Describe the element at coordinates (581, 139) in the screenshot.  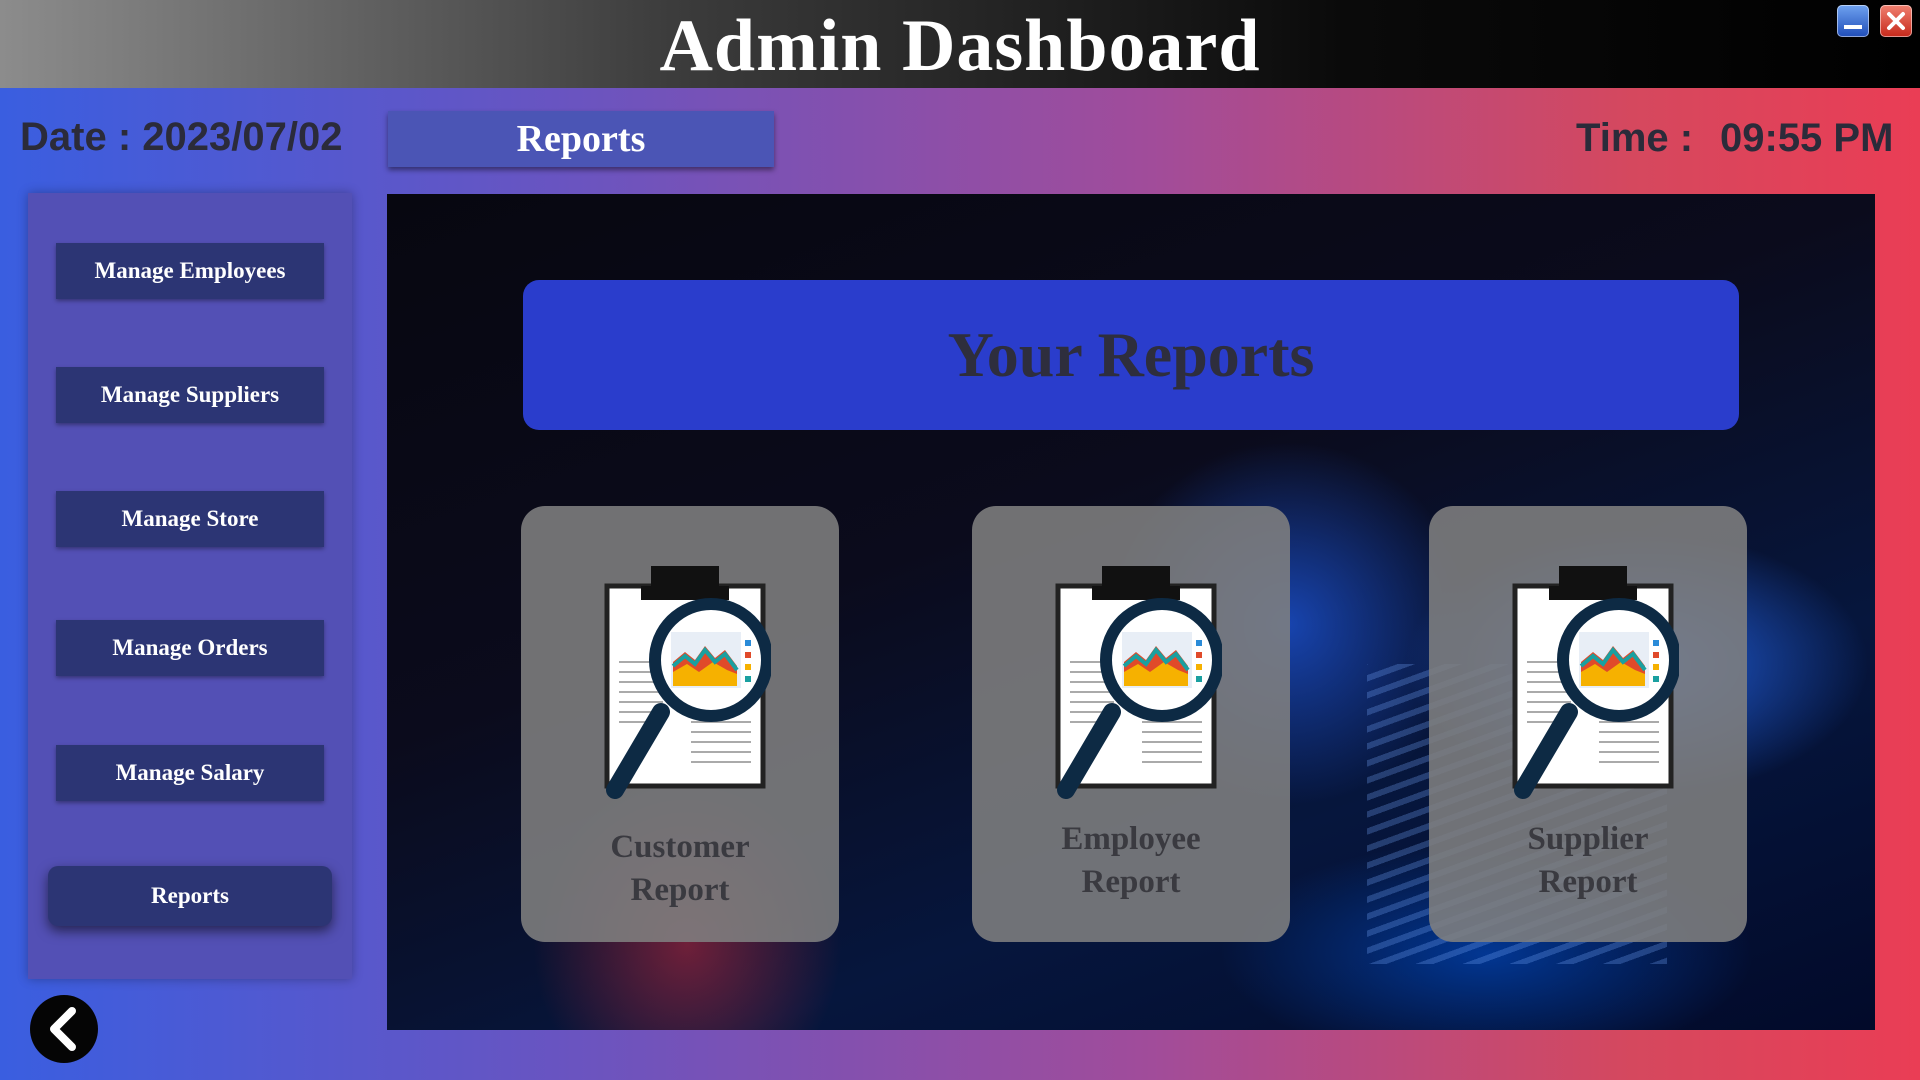
I see `current-section-title: Reports` at that location.